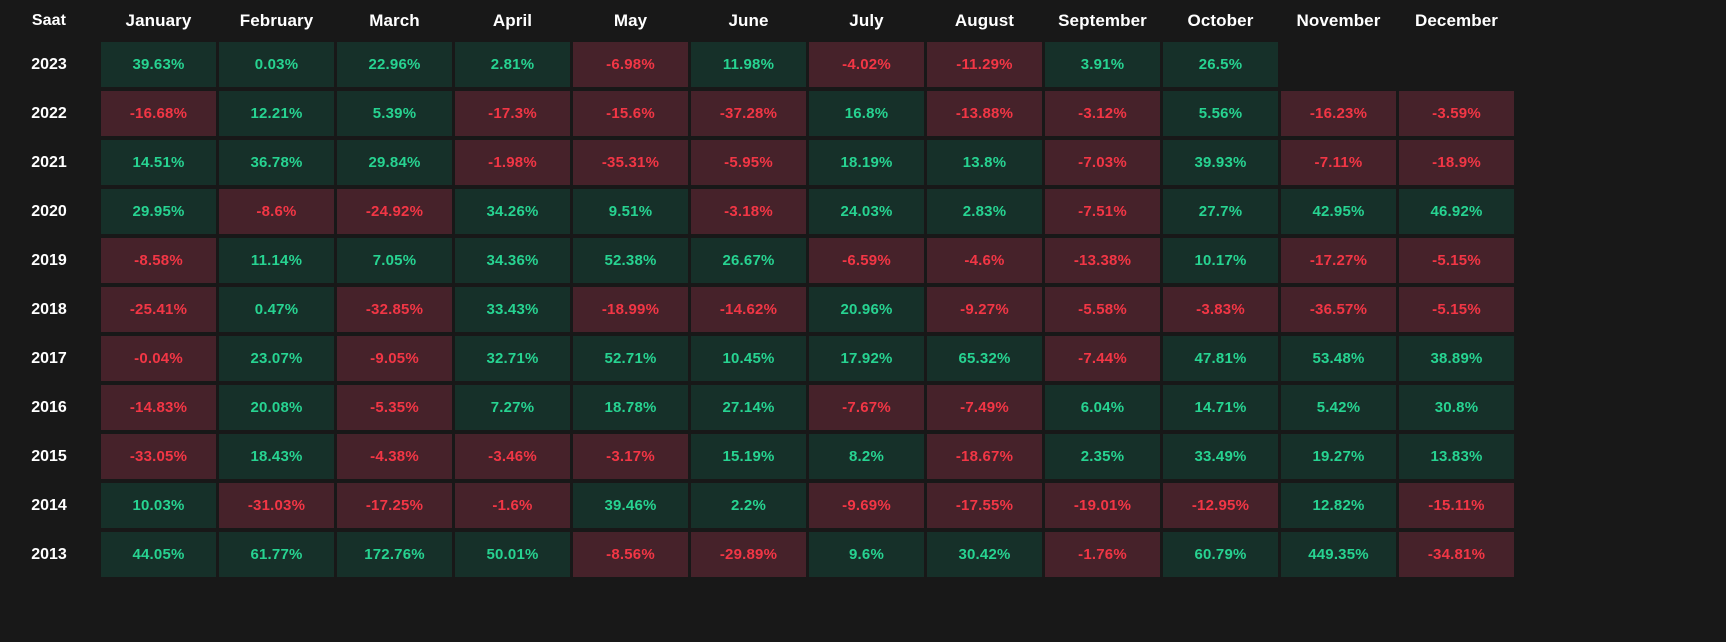 The image size is (1726, 642). What do you see at coordinates (158, 113) in the screenshot?
I see `heatmap-cell: -16.68%` at bounding box center [158, 113].